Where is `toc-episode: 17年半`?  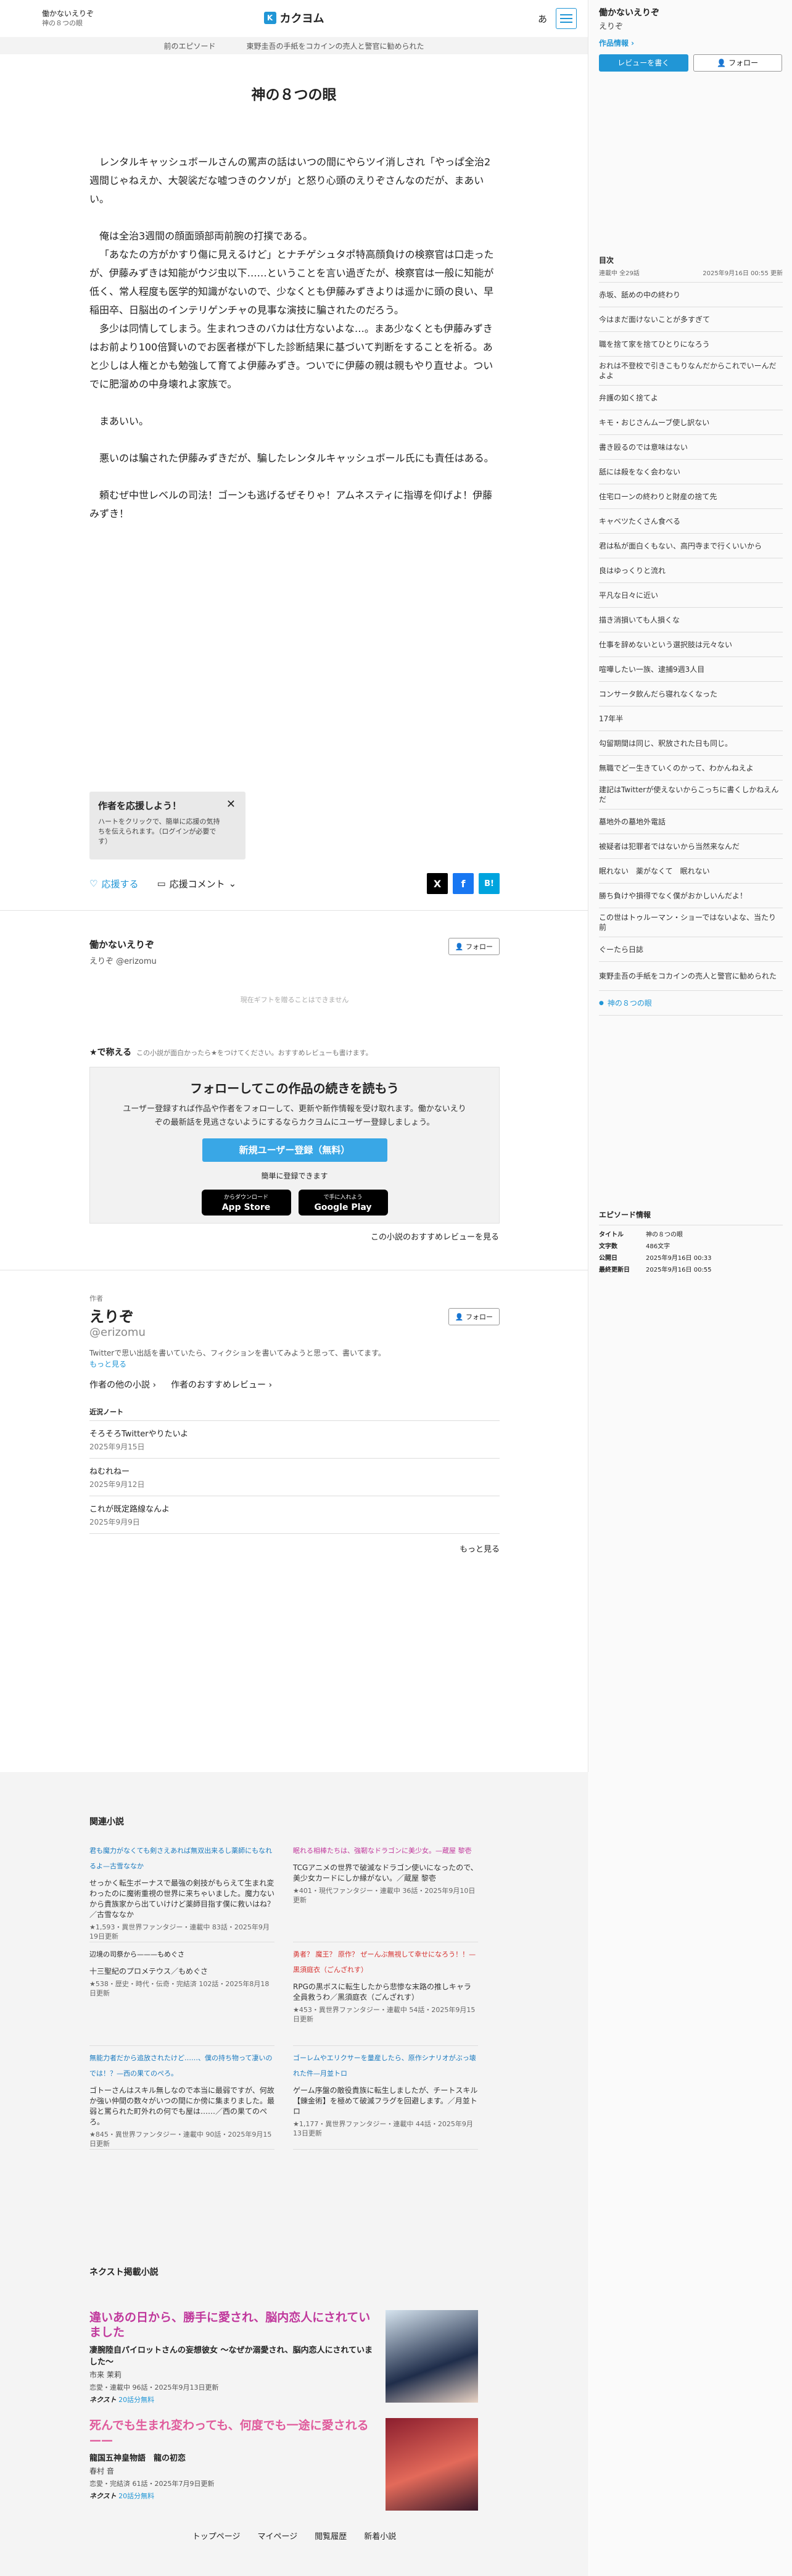 toc-episode: 17年半 is located at coordinates (691, 718).